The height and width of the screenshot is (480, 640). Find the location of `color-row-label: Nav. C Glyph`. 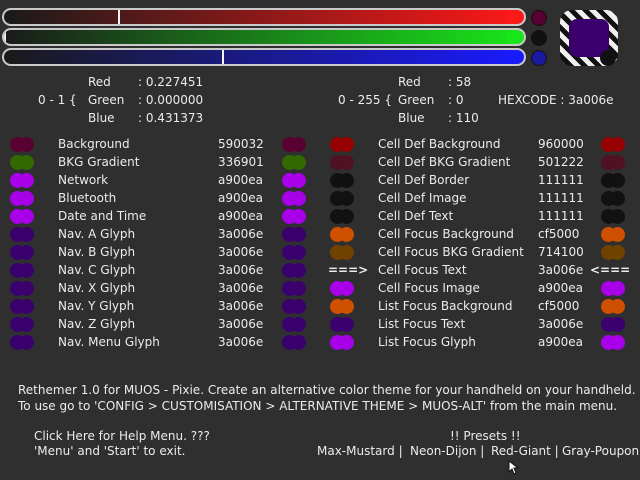

color-row-label: Nav. C Glyph is located at coordinates (97, 270).